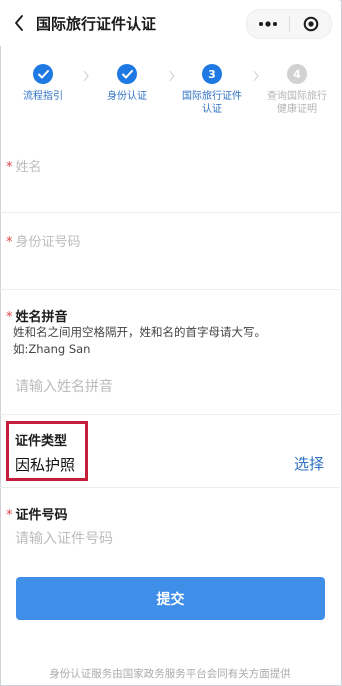  What do you see at coordinates (170, 251) in the screenshot?
I see `id-number-field: * 身份证号码` at bounding box center [170, 251].